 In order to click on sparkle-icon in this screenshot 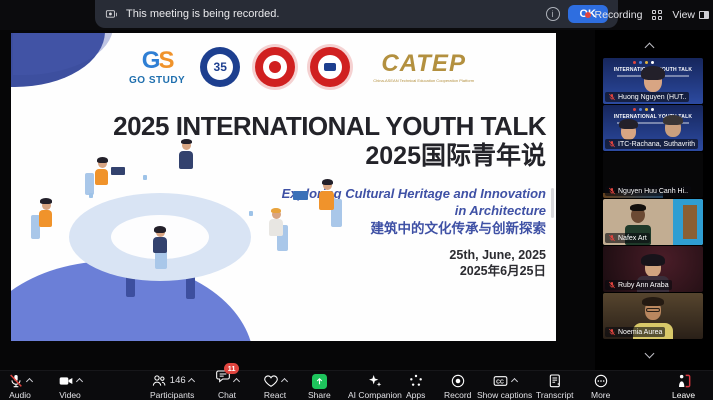, I will do `click(375, 381)`.